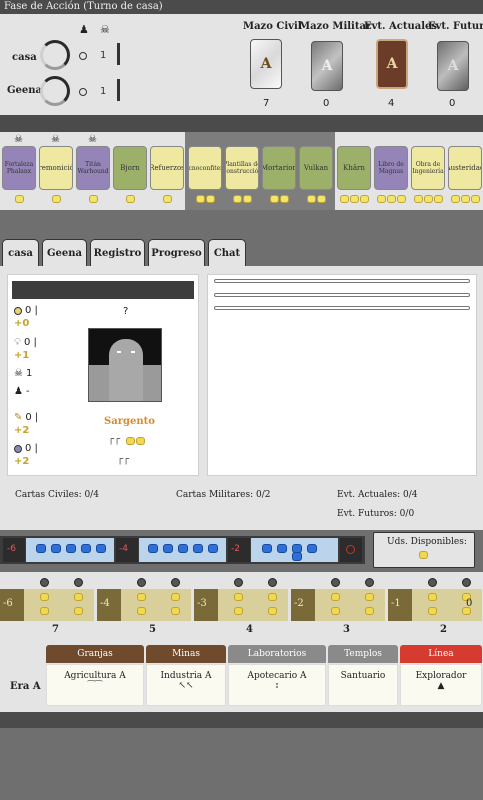 The width and height of the screenshot is (483, 800). Describe the element at coordinates (176, 252) in the screenshot. I see `tab-progreso: Progreso` at that location.